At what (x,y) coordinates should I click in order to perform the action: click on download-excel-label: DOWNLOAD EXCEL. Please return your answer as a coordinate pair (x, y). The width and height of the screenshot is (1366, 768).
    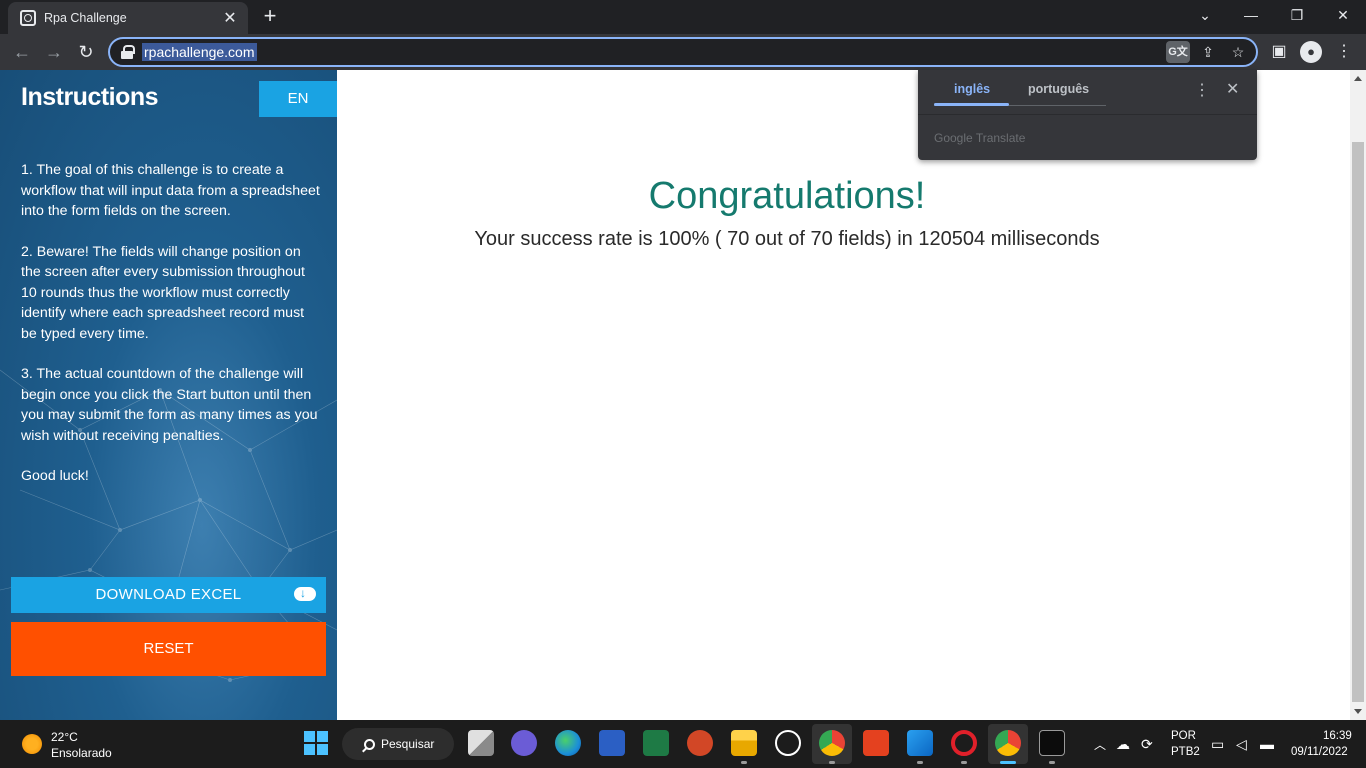
    Looking at the image, I should click on (168, 594).